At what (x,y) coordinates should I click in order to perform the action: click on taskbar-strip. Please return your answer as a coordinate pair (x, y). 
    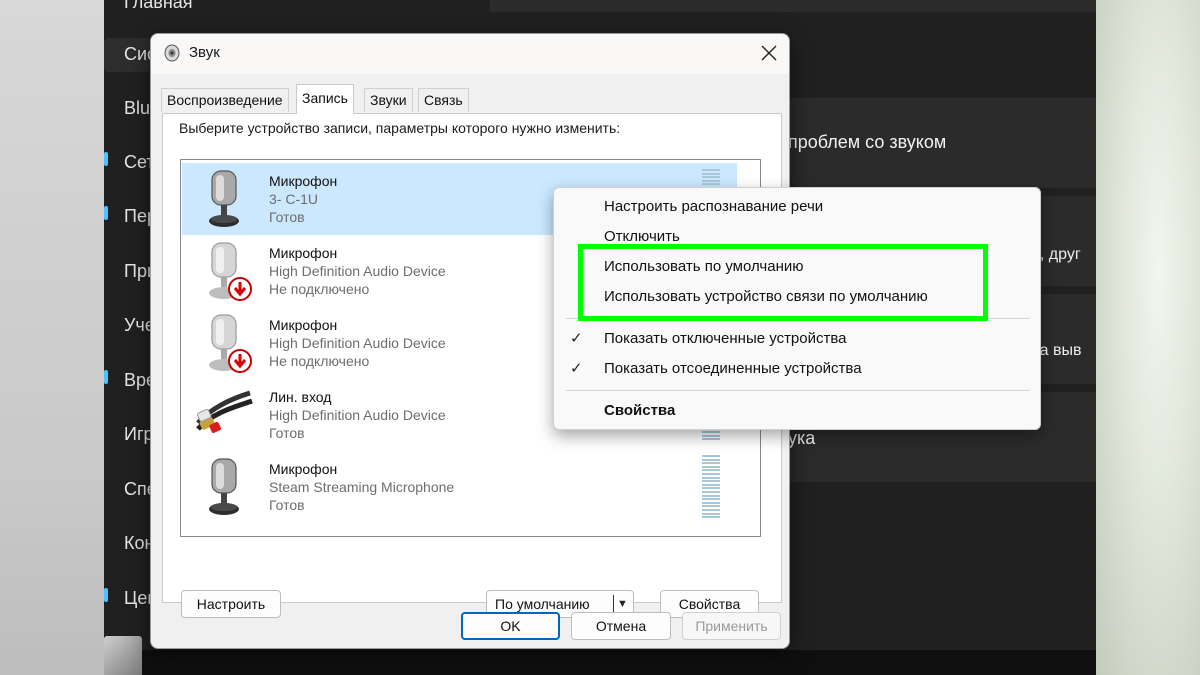
    Looking at the image, I should click on (600, 662).